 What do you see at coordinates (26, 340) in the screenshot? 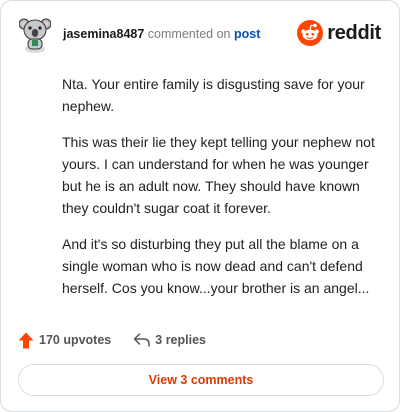
I see `upvote-arrow-icon` at bounding box center [26, 340].